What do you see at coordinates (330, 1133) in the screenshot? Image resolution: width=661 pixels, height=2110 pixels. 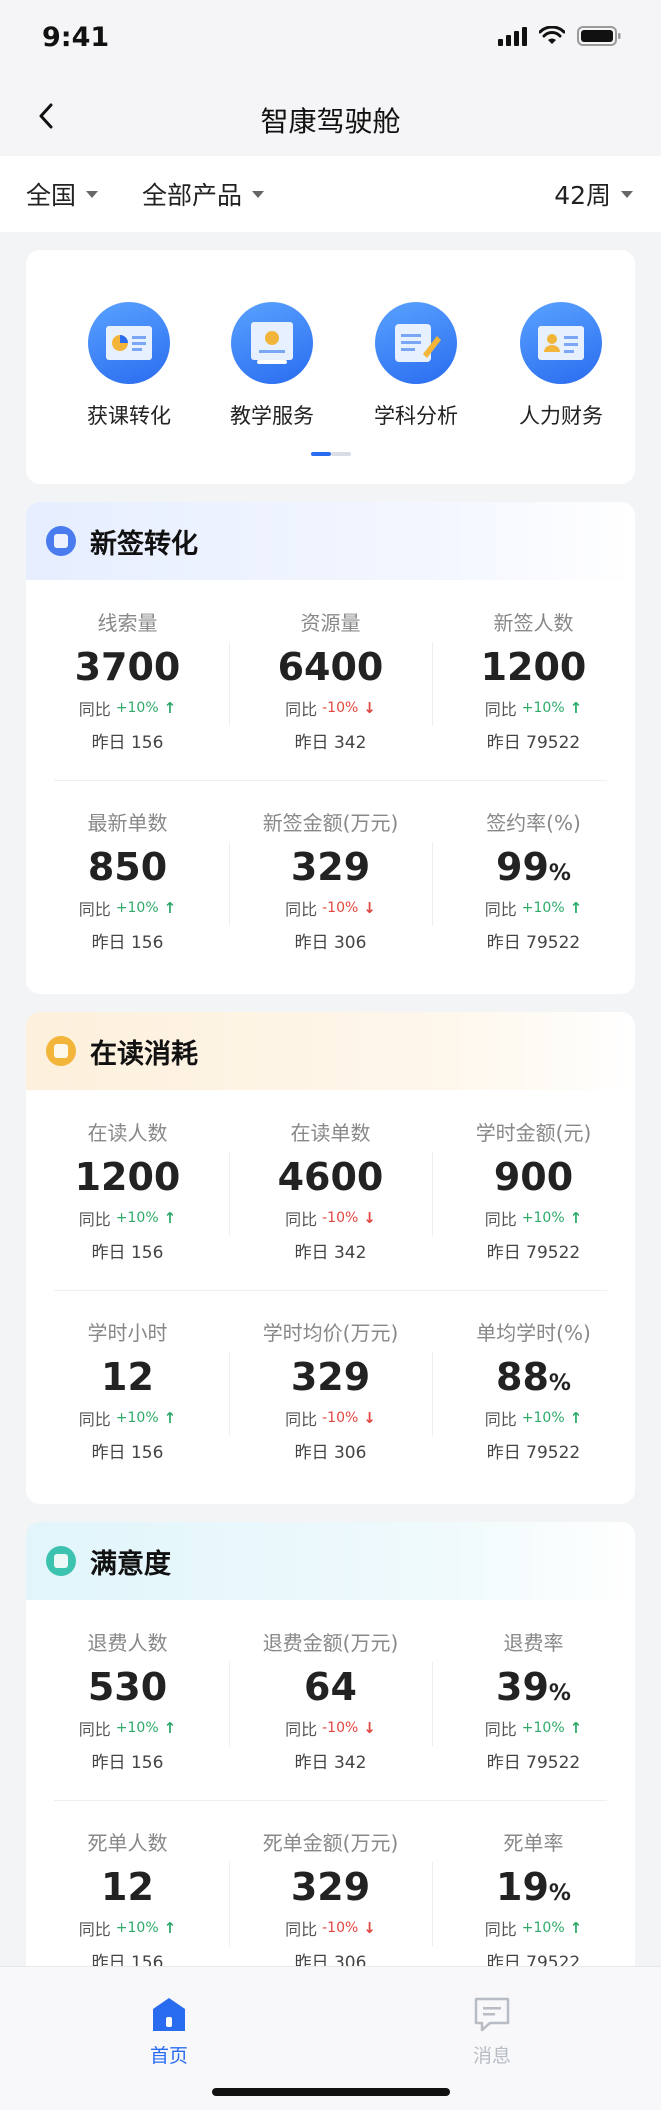 I see `metric-label: 在读单数` at bounding box center [330, 1133].